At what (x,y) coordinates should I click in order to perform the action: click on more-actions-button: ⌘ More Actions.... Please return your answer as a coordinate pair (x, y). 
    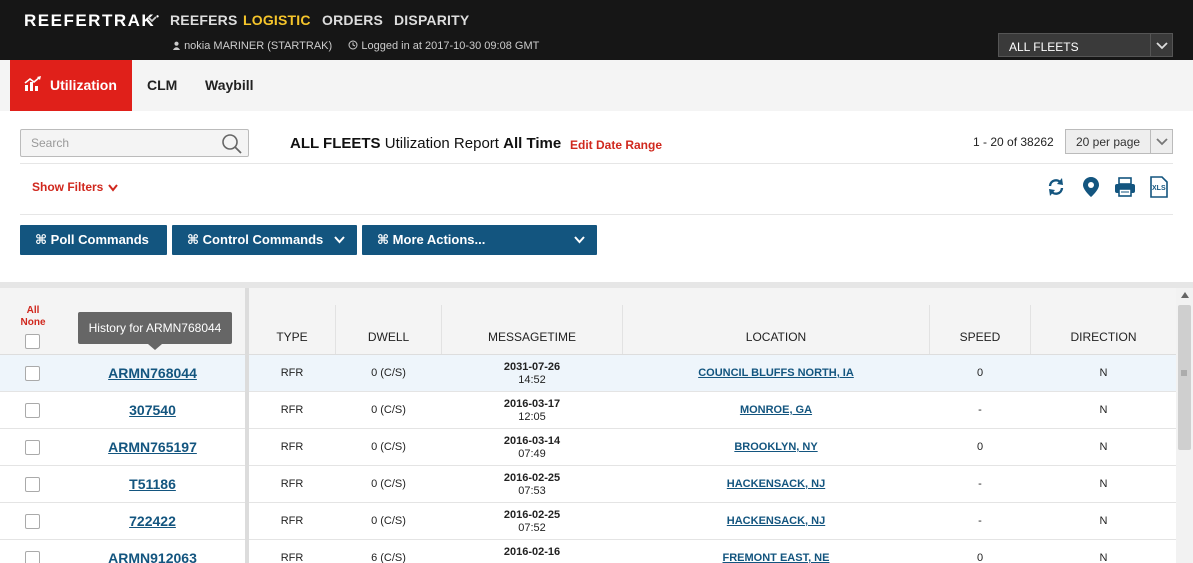
    Looking at the image, I should click on (479, 240).